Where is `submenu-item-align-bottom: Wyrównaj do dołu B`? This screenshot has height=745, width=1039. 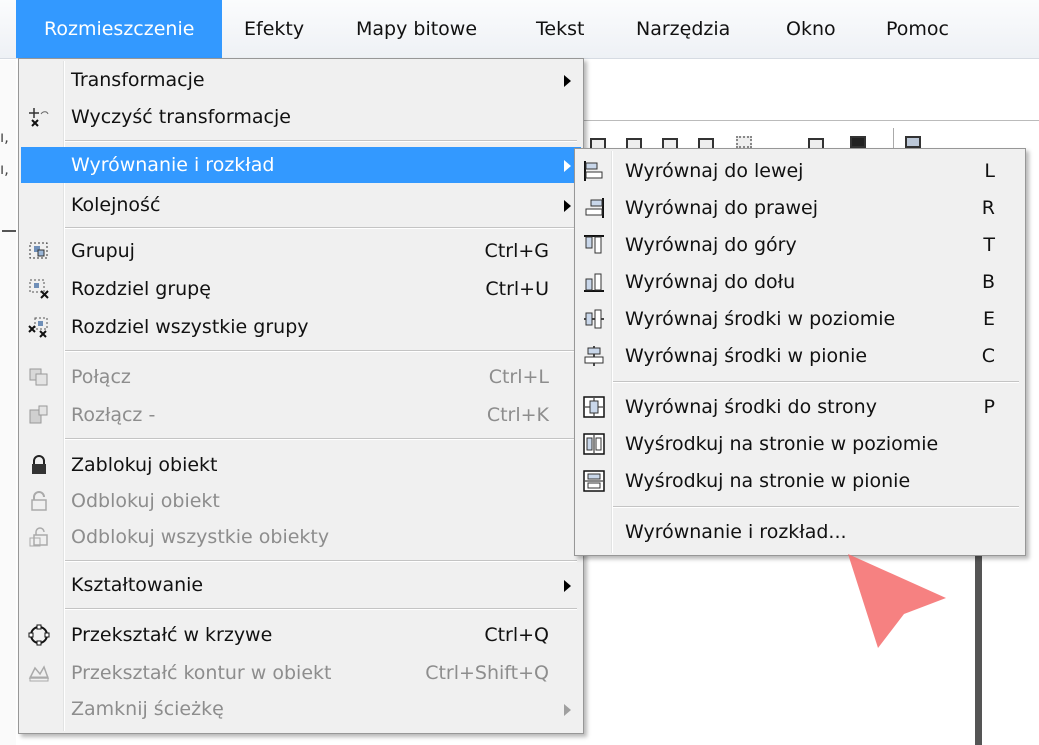
submenu-item-align-bottom: Wyrównaj do dołu B is located at coordinates (800, 282).